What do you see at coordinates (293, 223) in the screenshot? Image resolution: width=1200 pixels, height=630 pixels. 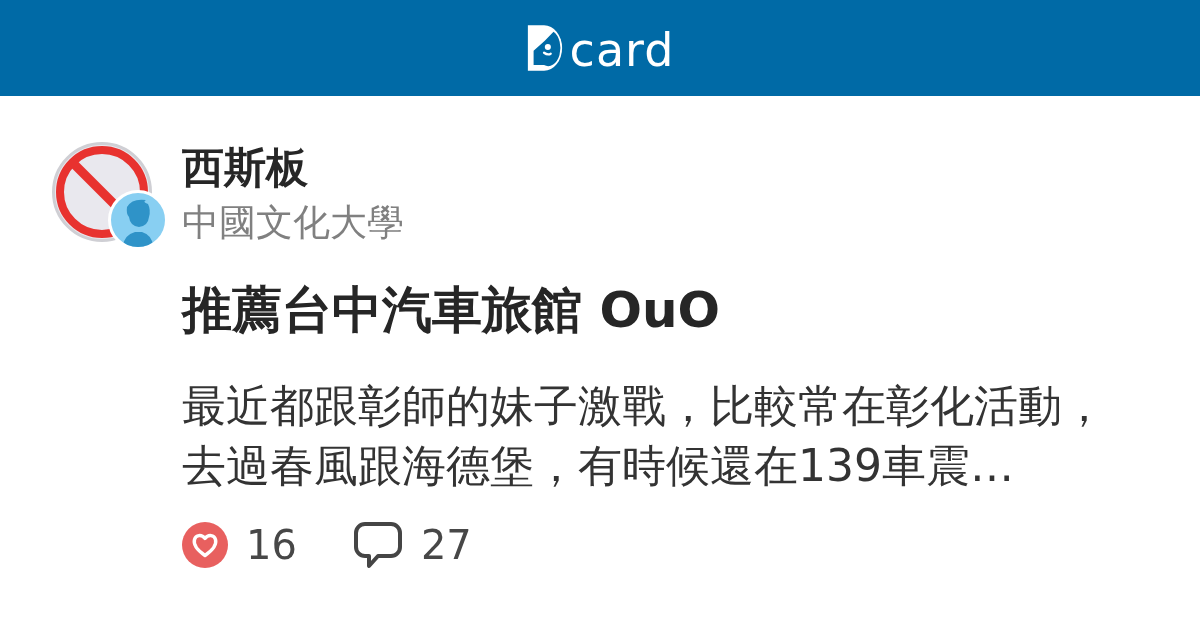 I see `author-school: 中國文化大學` at bounding box center [293, 223].